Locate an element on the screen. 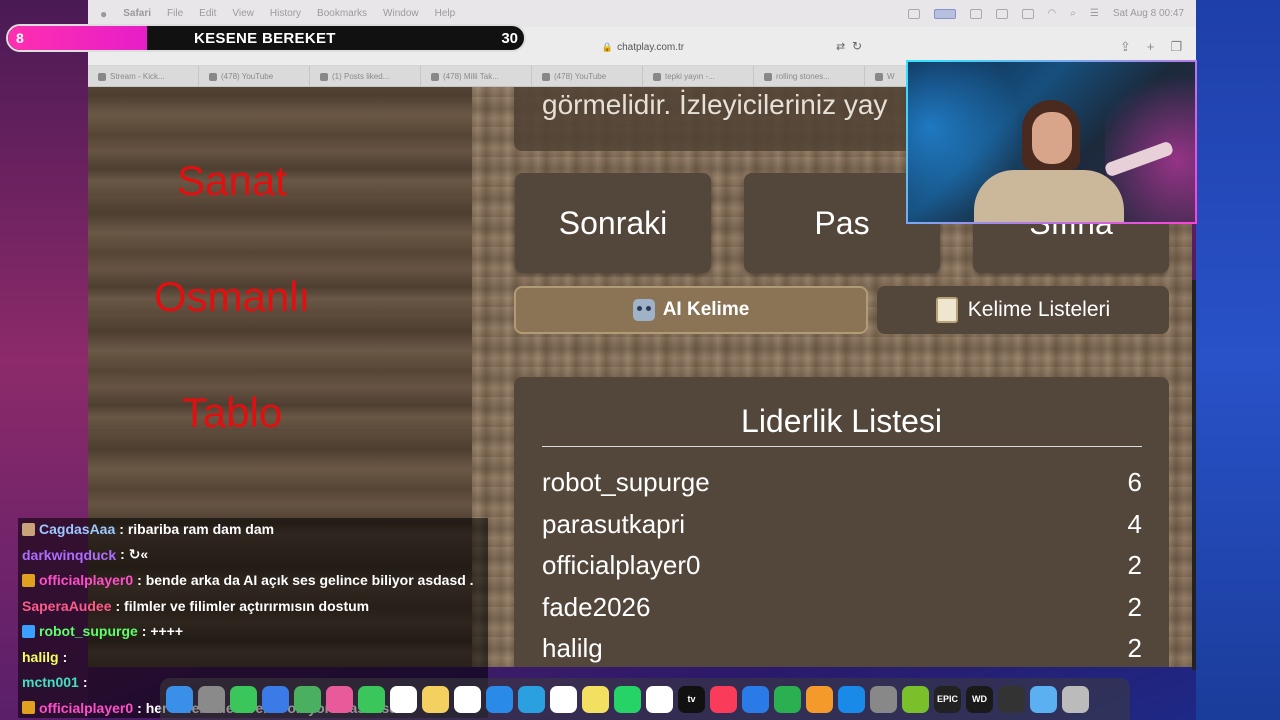 This screenshot has height=720, width=1280. dock-messages-icon is located at coordinates (243, 699).